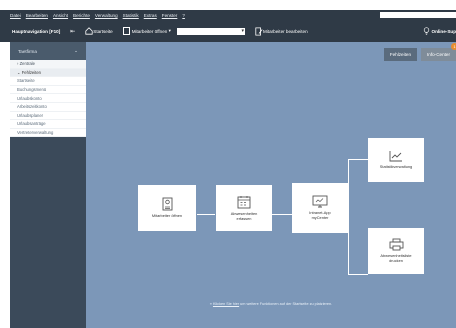  I want to click on sidebar-item-label: Buchungsmenü, so click(32, 90).